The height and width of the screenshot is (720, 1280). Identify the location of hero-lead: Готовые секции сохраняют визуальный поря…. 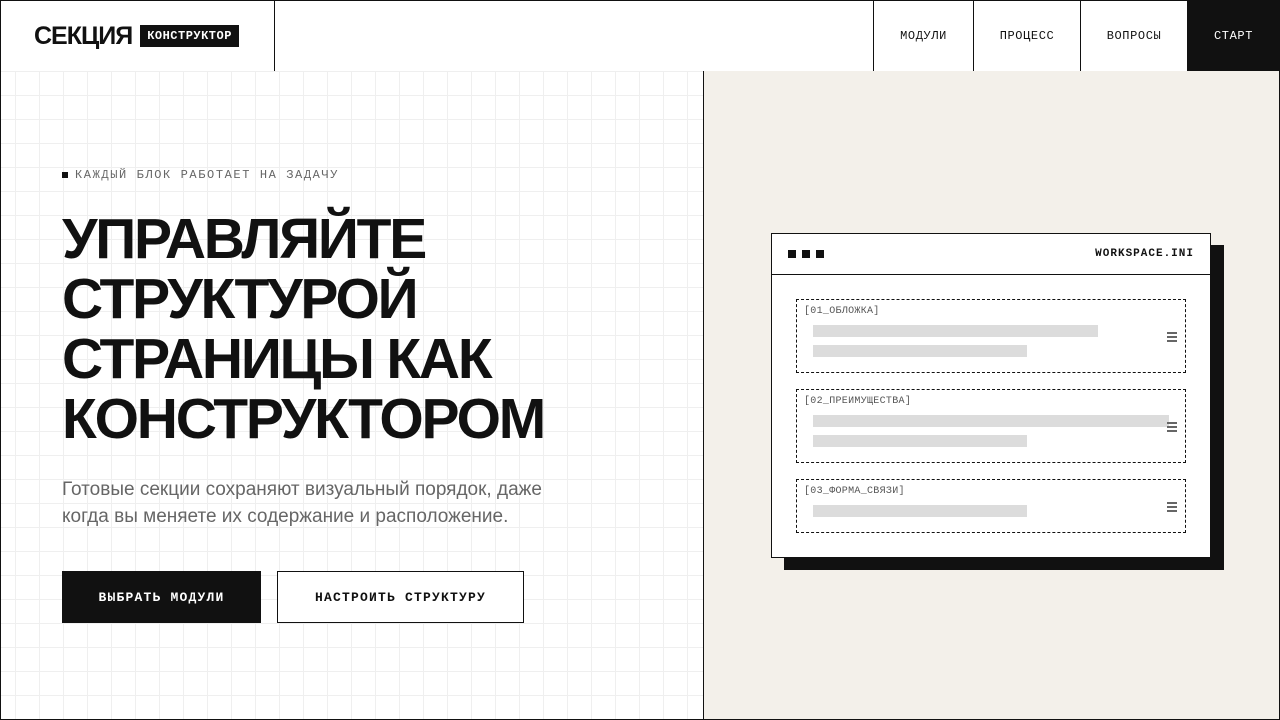
(322, 503).